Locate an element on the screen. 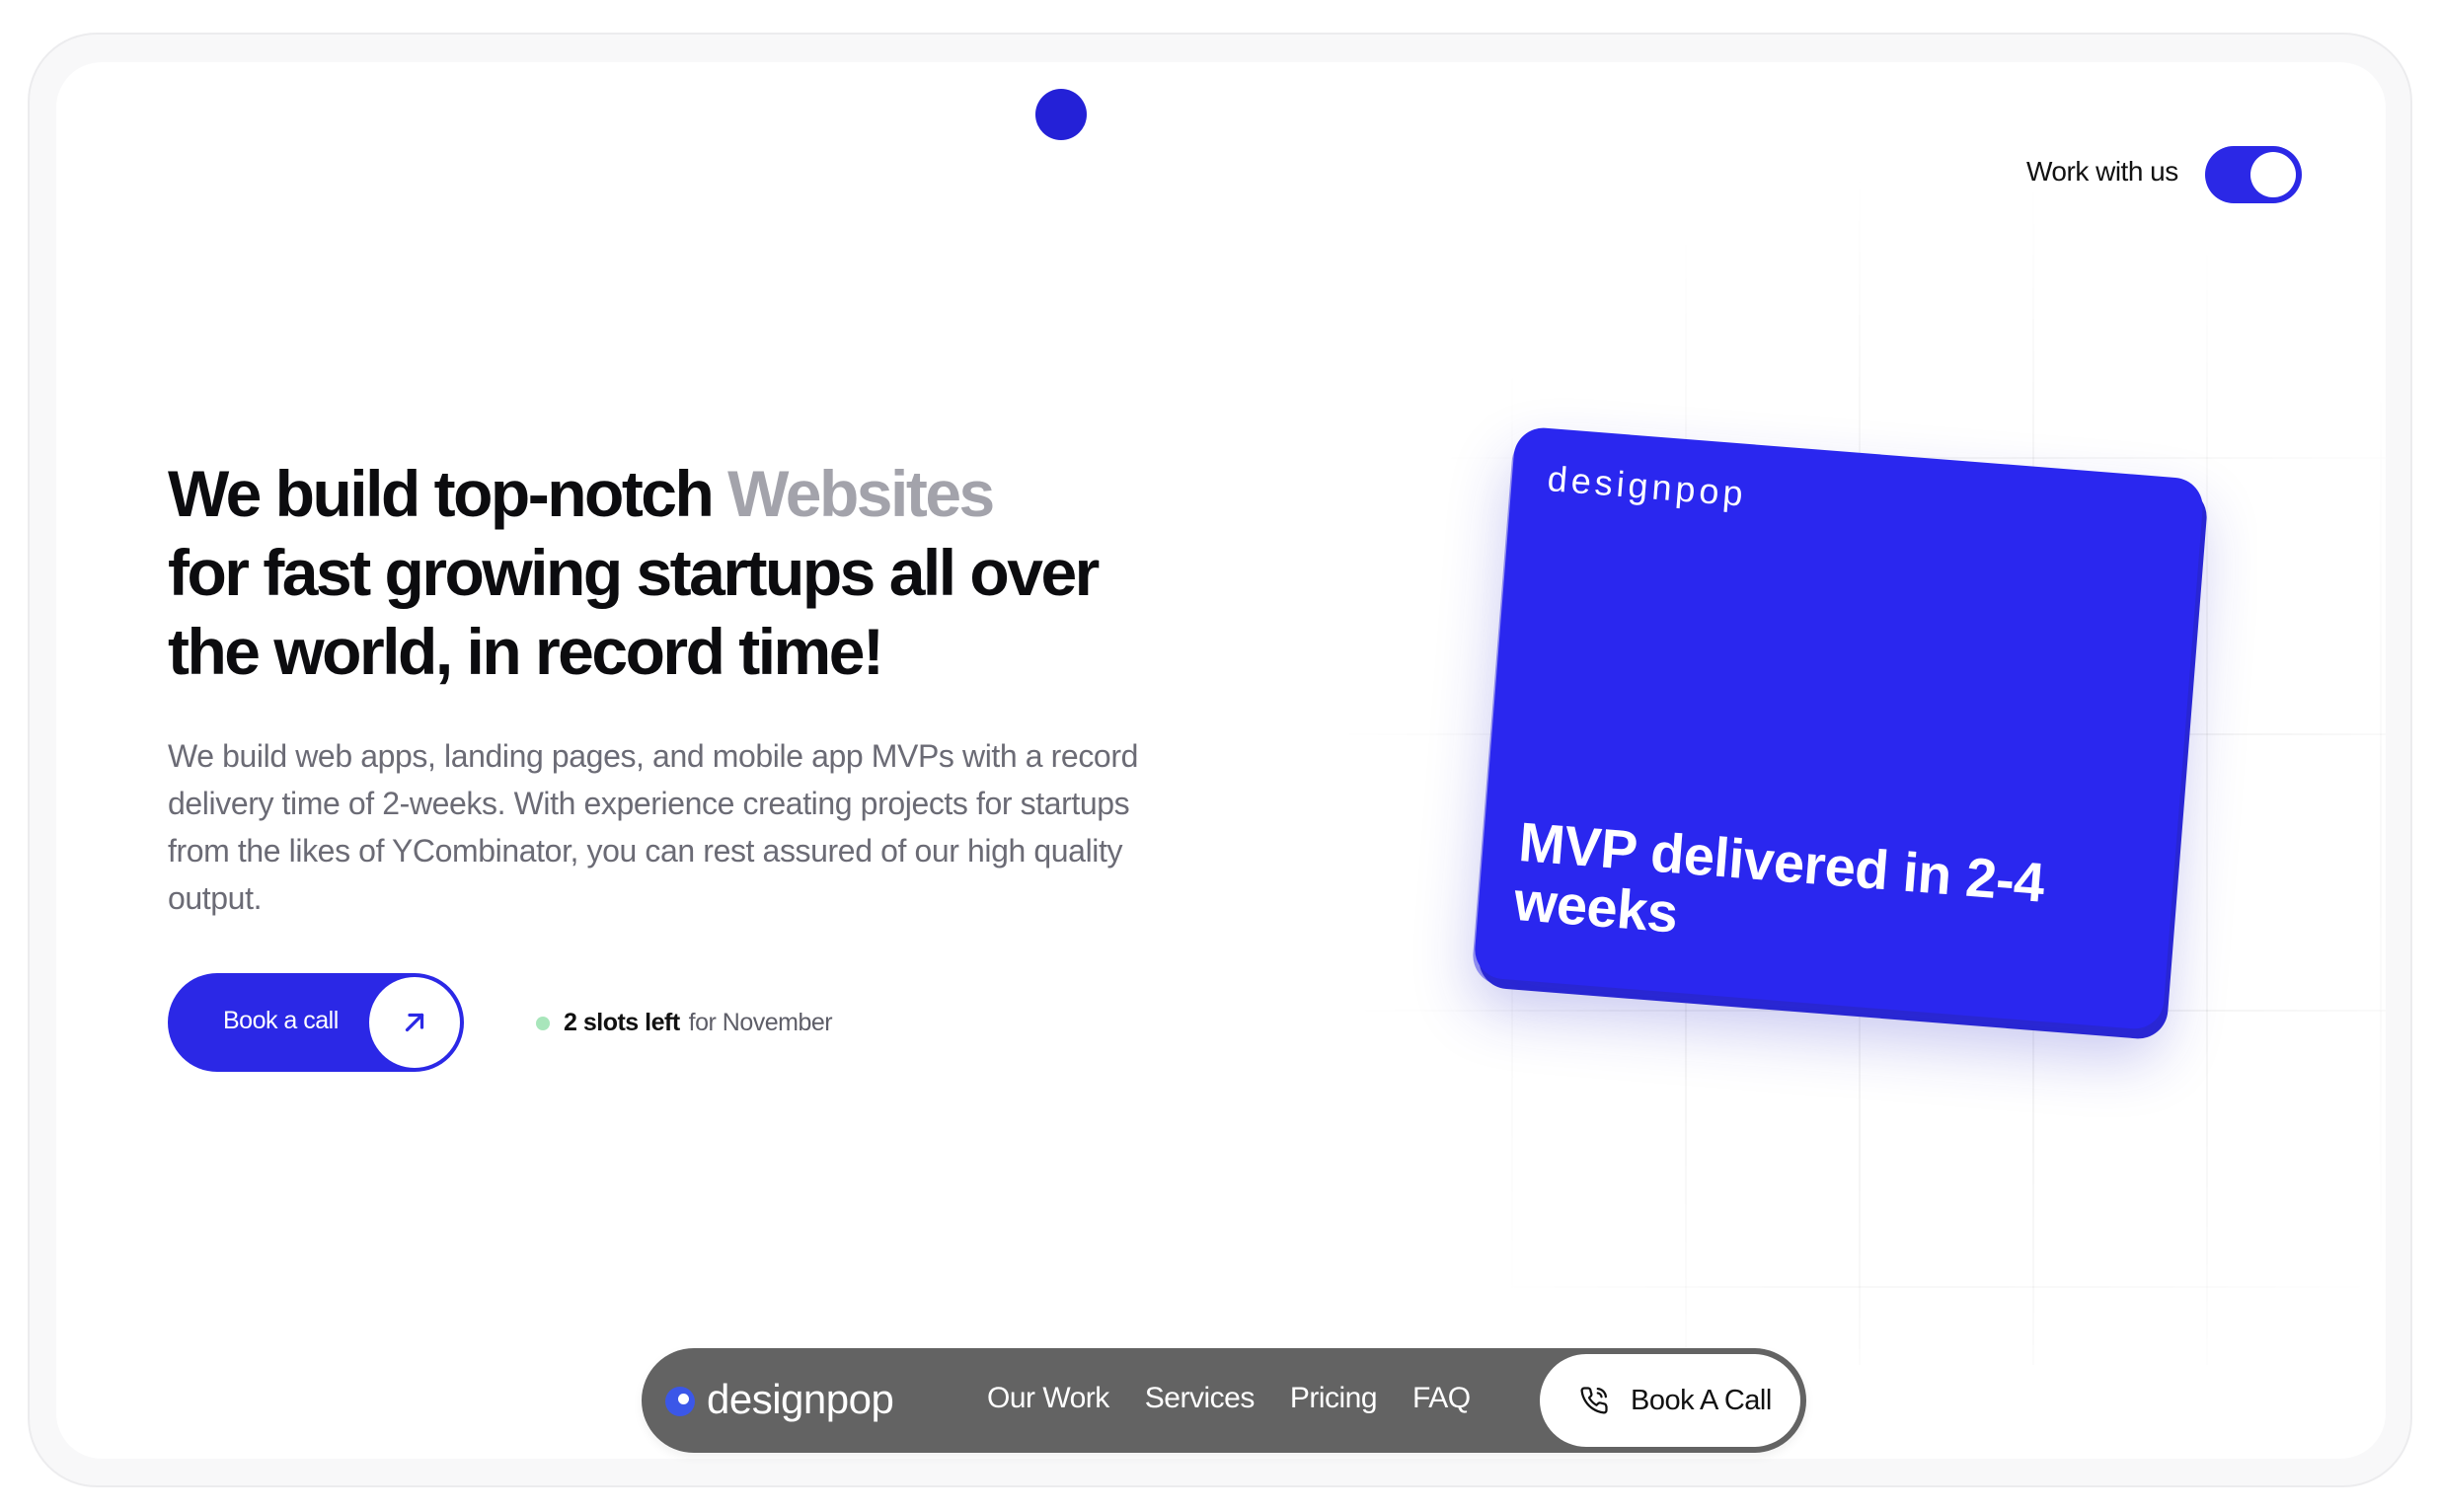 The height and width of the screenshot is (1512, 2438). work-with-us-toggle is located at coordinates (2253, 174).